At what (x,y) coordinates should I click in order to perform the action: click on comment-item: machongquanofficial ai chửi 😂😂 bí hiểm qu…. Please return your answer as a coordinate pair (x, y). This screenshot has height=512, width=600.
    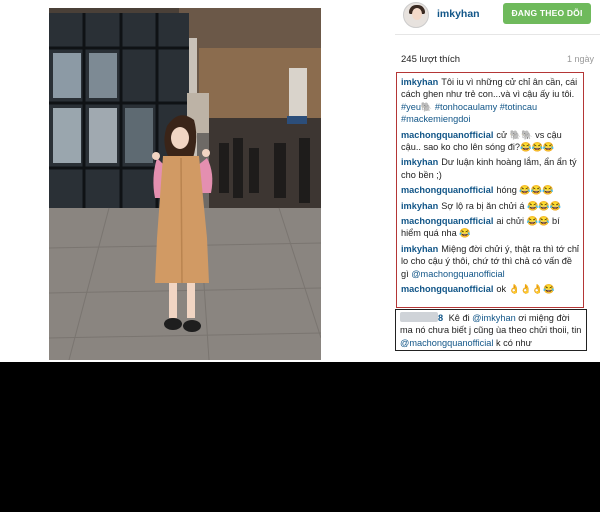
    Looking at the image, I should click on (490, 227).